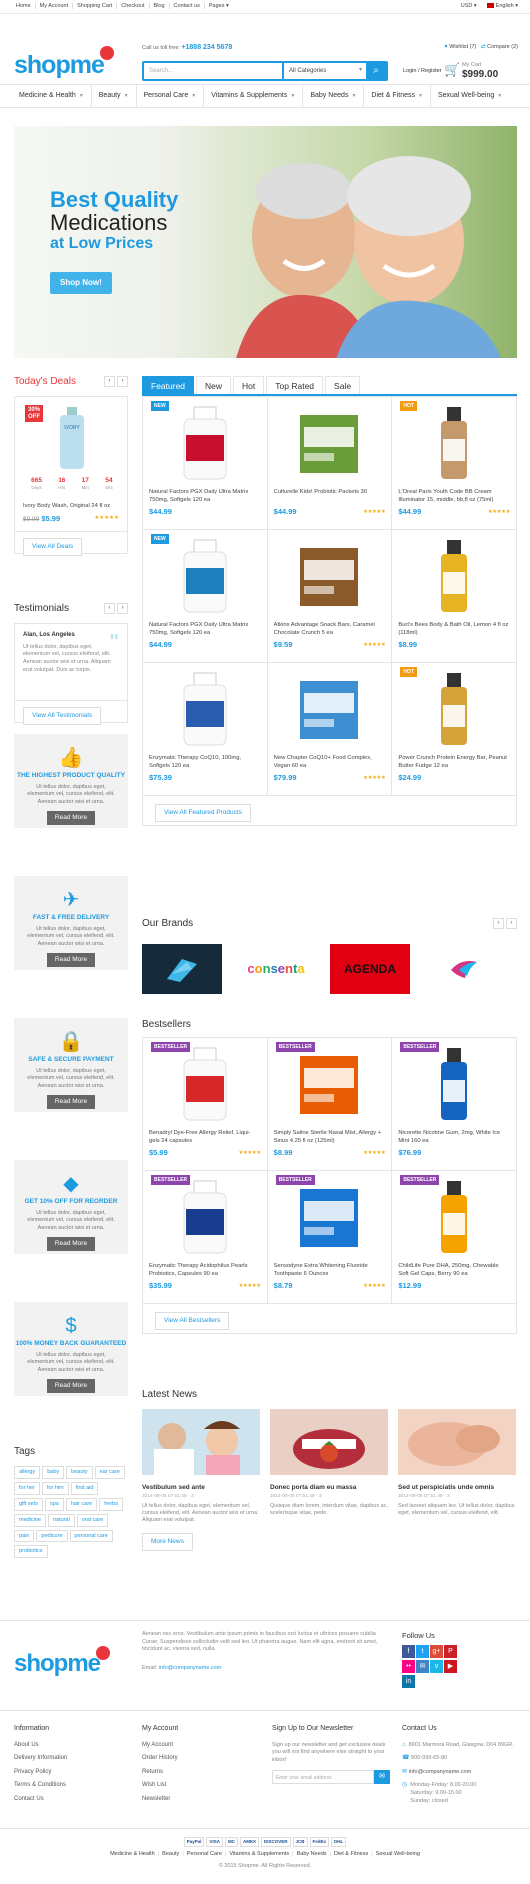  I want to click on bottom-link: Baby Needs, so click(312, 1854).